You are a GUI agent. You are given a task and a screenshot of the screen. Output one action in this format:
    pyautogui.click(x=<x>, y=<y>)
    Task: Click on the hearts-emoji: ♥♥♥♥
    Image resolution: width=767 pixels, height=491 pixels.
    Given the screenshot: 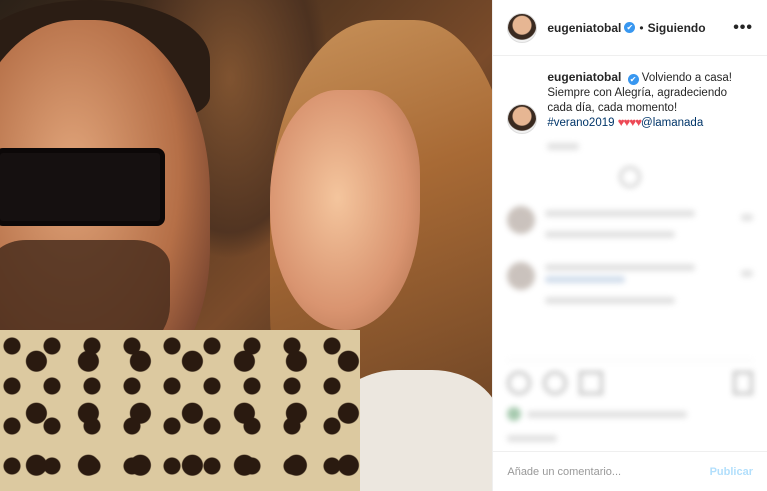 What is the action you would take?
    pyautogui.click(x=629, y=123)
    